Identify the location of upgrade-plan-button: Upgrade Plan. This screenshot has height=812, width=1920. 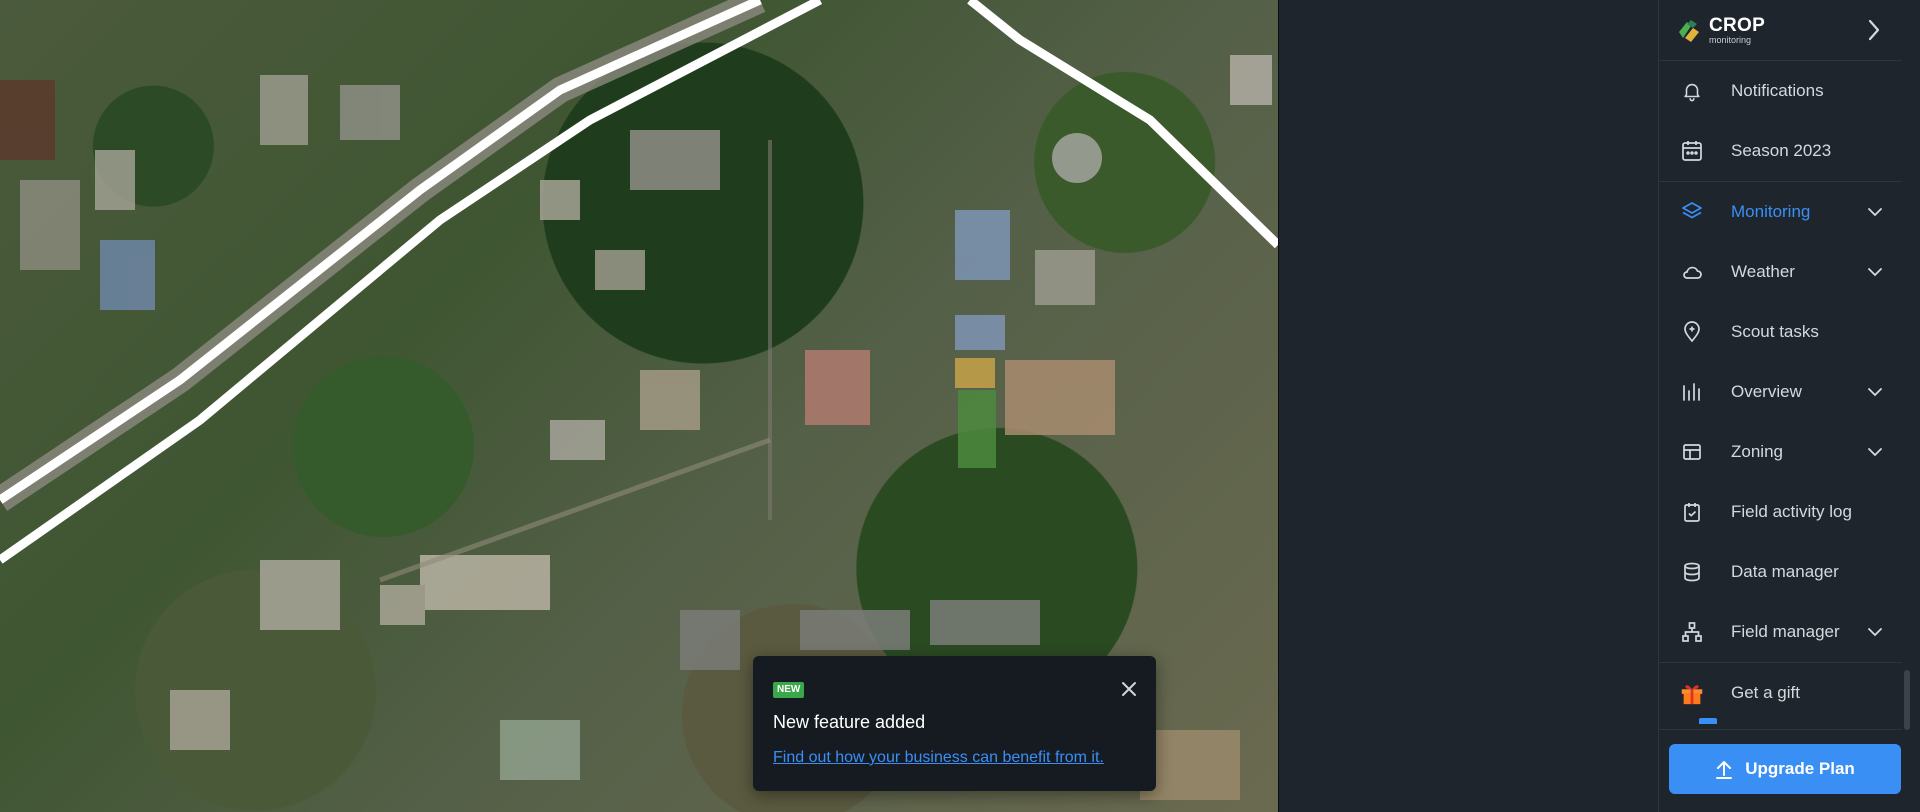
(1785, 769).